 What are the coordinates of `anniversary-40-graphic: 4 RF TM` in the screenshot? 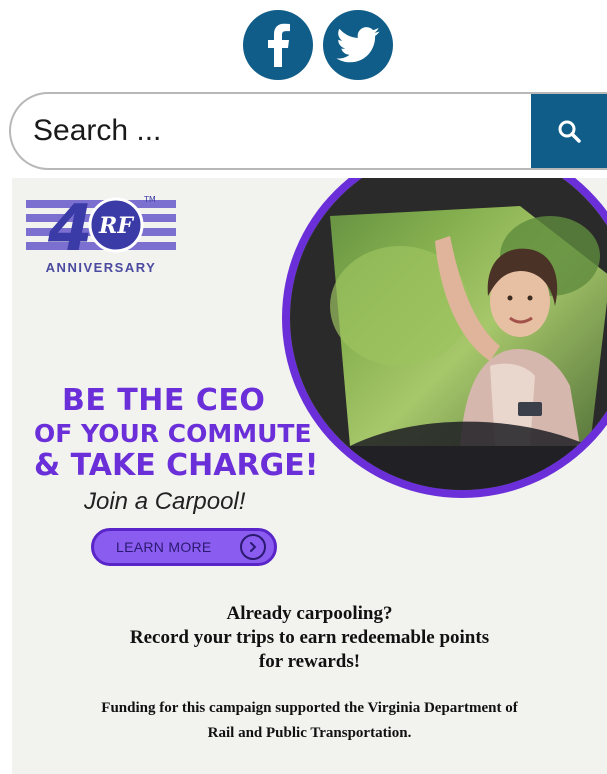 It's located at (101, 229).